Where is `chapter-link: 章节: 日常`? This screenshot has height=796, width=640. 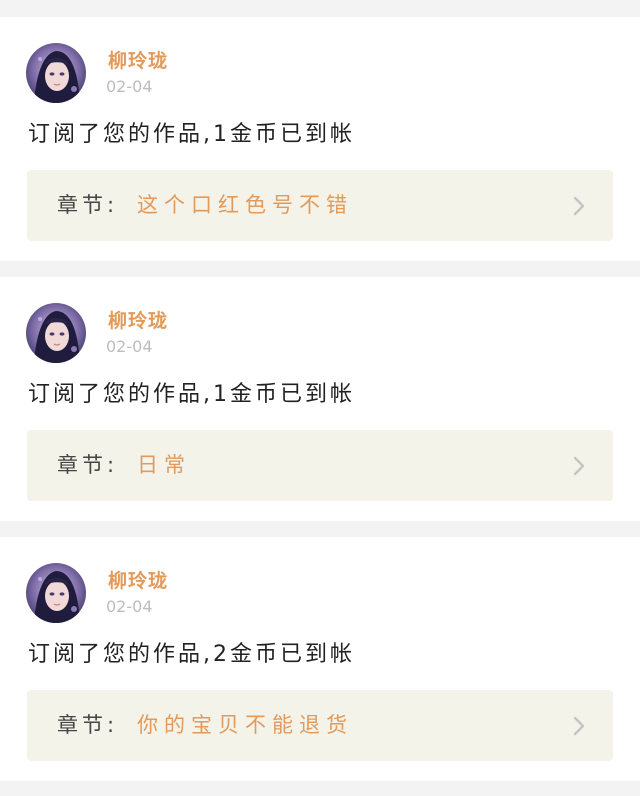
chapter-link: 章节: 日常 is located at coordinates (320, 465).